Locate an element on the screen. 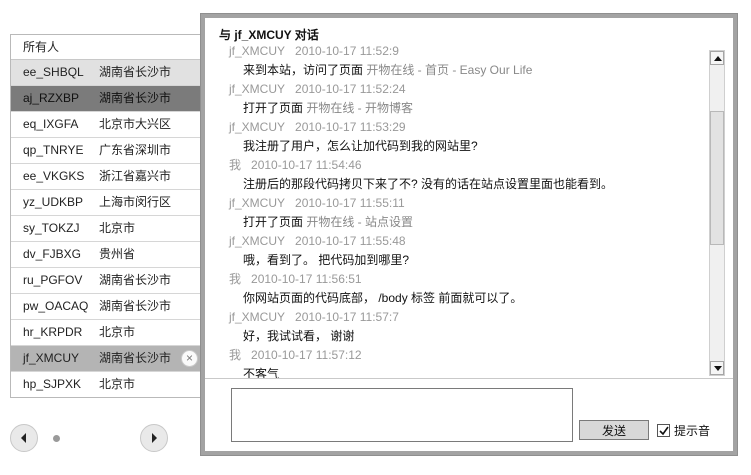  user-row: yz_UDKBP 上海市闵行区 is located at coordinates (107, 203).